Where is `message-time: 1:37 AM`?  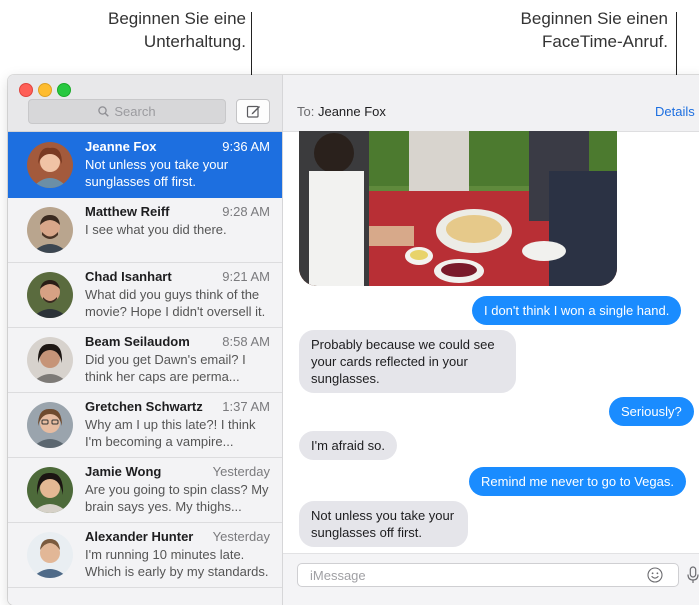
message-time: 1:37 AM is located at coordinates (246, 406).